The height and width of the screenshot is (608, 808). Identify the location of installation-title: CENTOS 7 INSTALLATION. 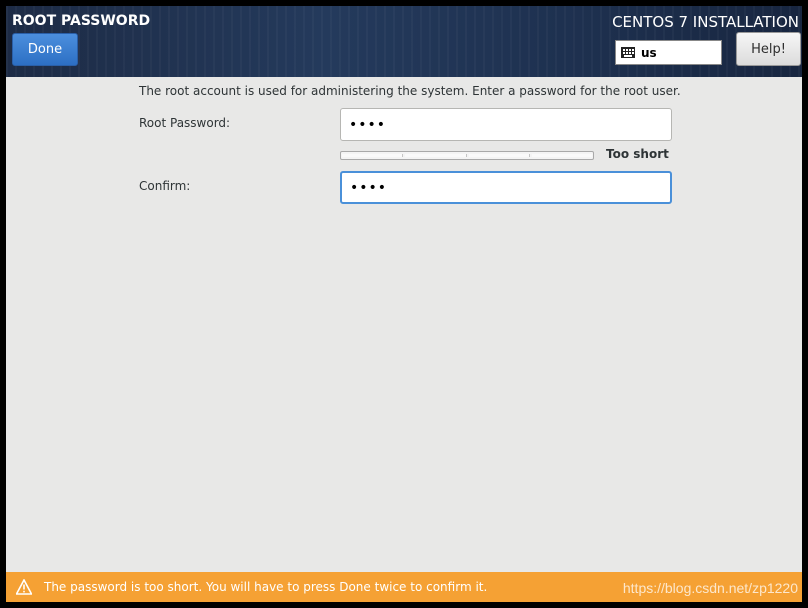
(705, 22).